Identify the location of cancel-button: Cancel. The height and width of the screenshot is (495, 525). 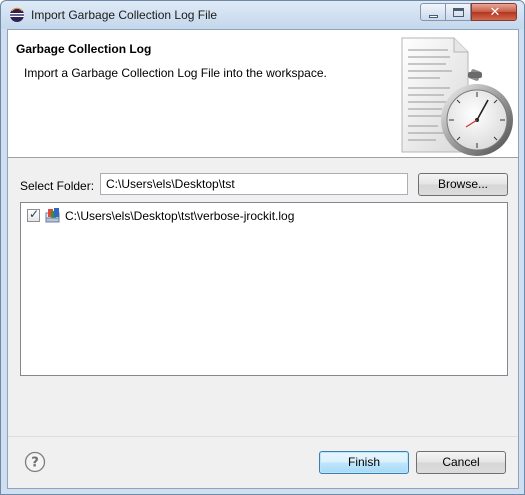
(461, 462).